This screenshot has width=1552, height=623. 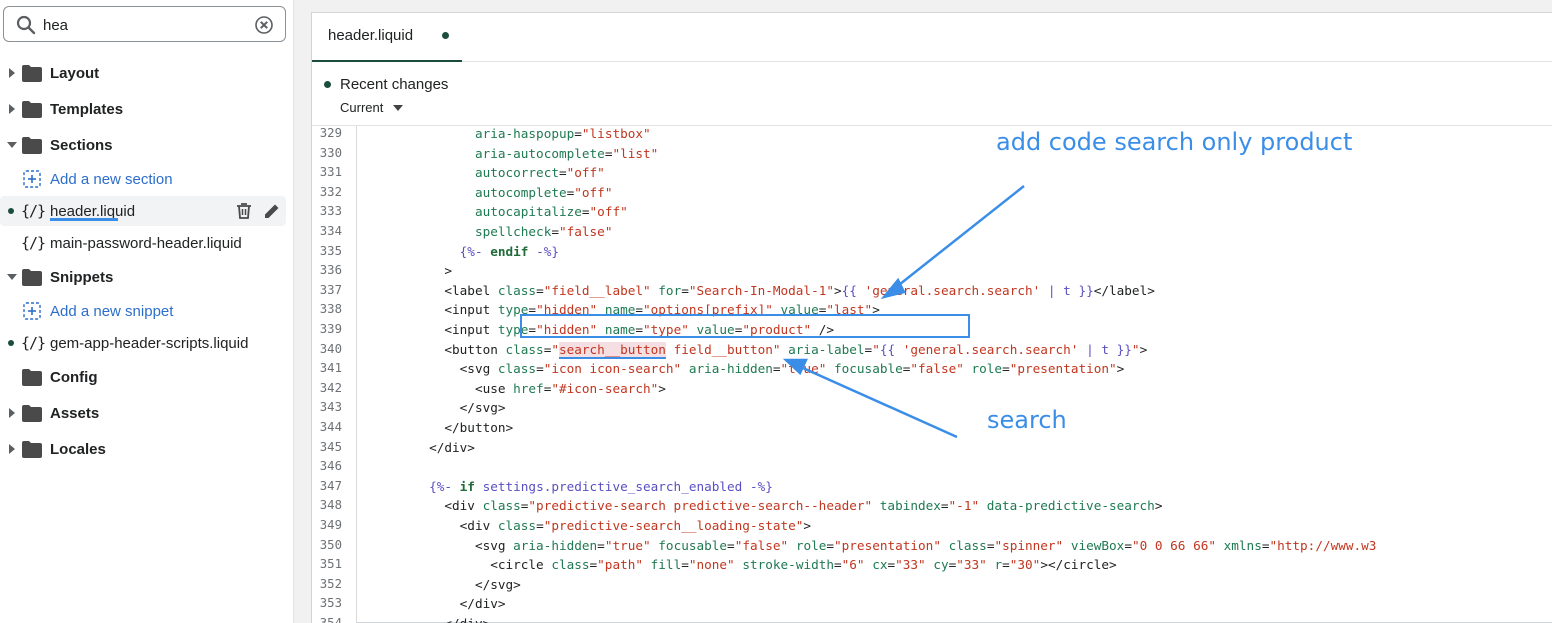 What do you see at coordinates (543, 192) in the screenshot?
I see `code-line: autocomplete="off"` at bounding box center [543, 192].